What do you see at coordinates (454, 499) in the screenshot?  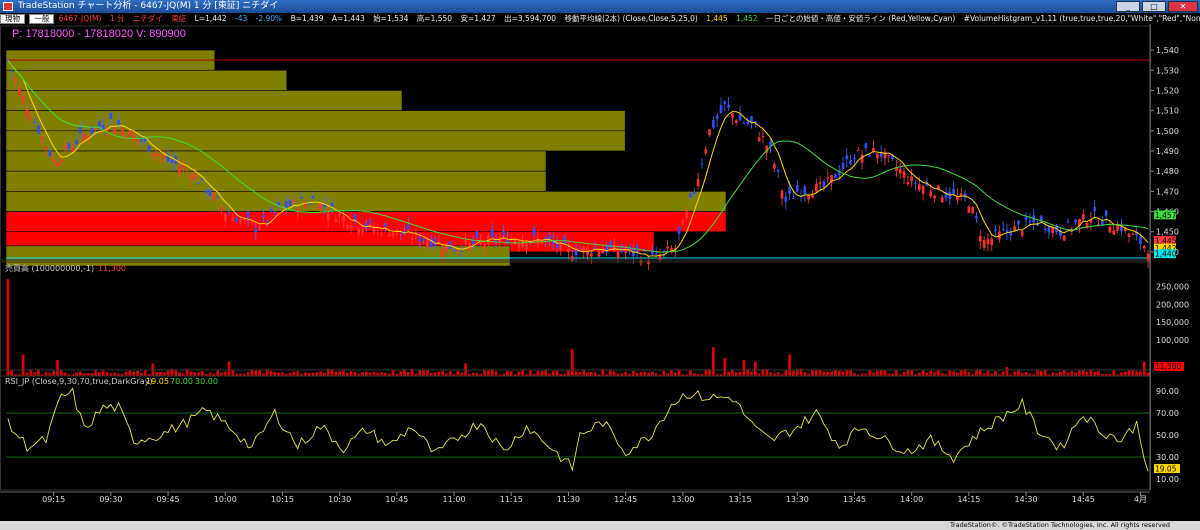 I see `time-tick-label: 11:00` at bounding box center [454, 499].